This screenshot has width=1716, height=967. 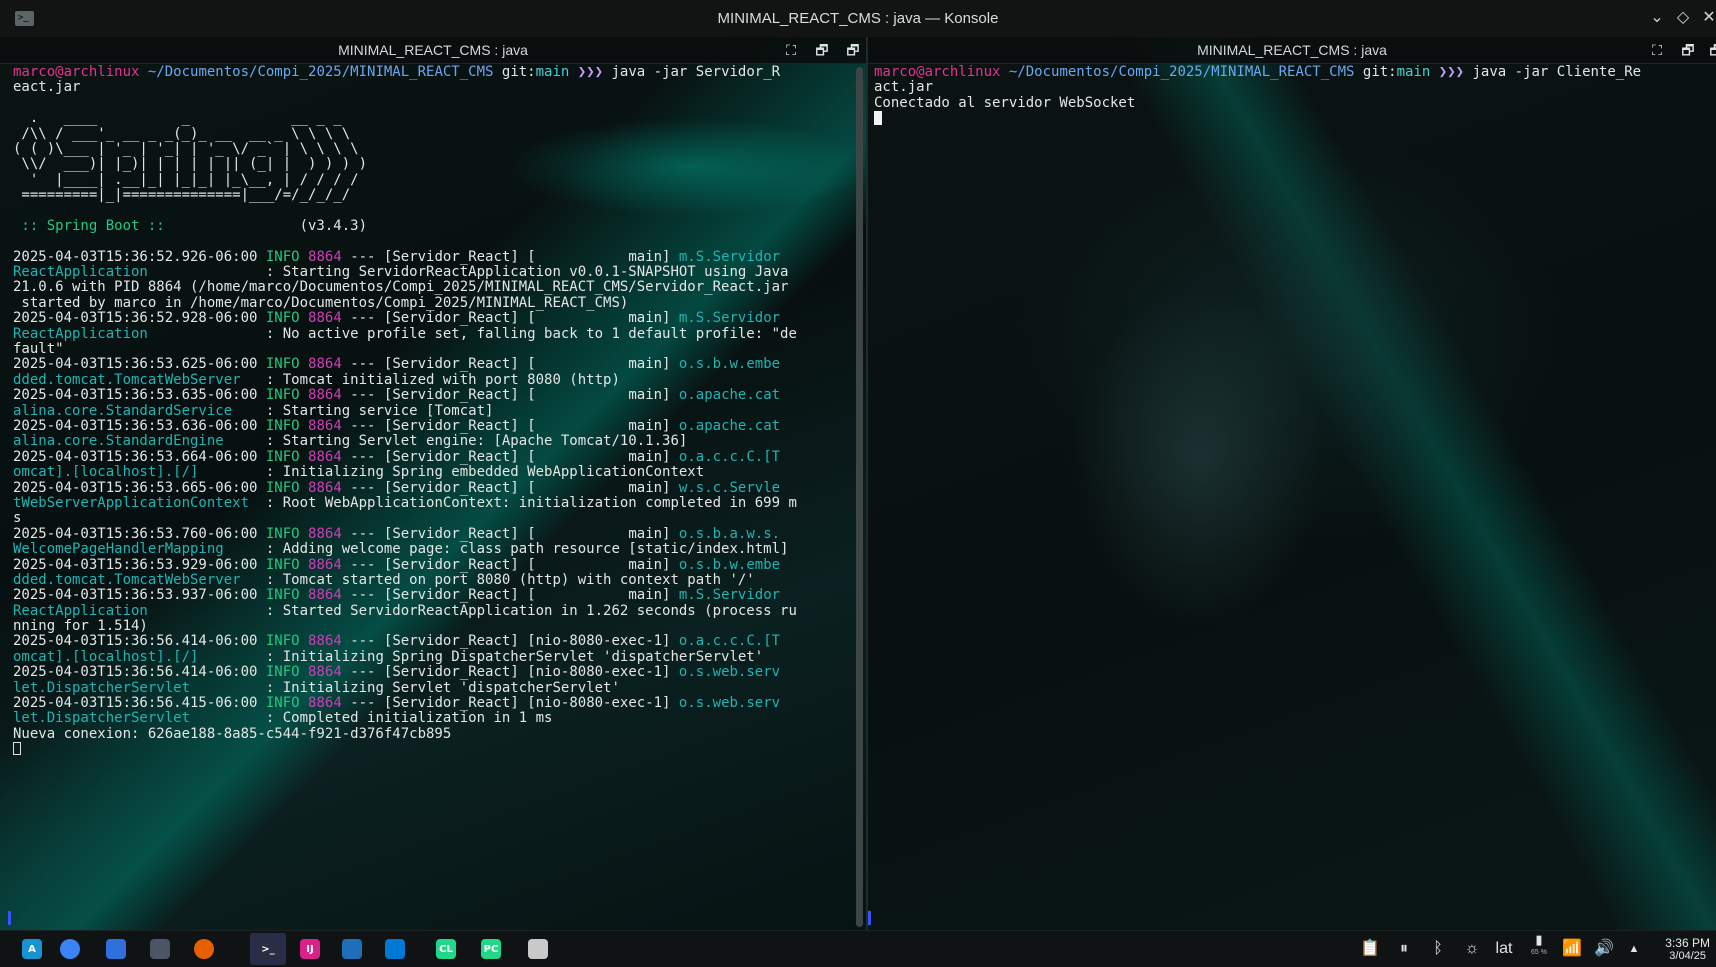 What do you see at coordinates (1634, 949) in the screenshot?
I see `tray-expand-icon: ▲` at bounding box center [1634, 949].